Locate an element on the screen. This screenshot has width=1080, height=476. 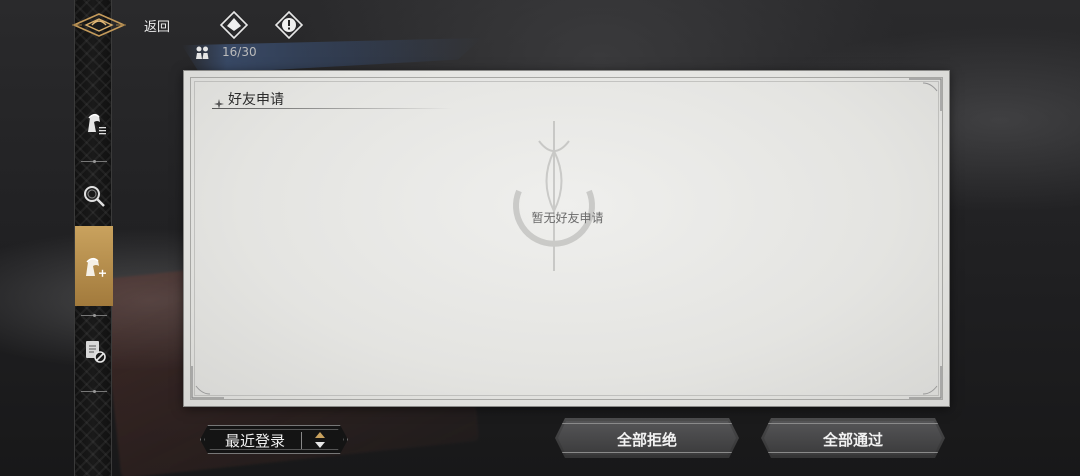
accept-all-button: 全部通过 is located at coordinates (853, 438).